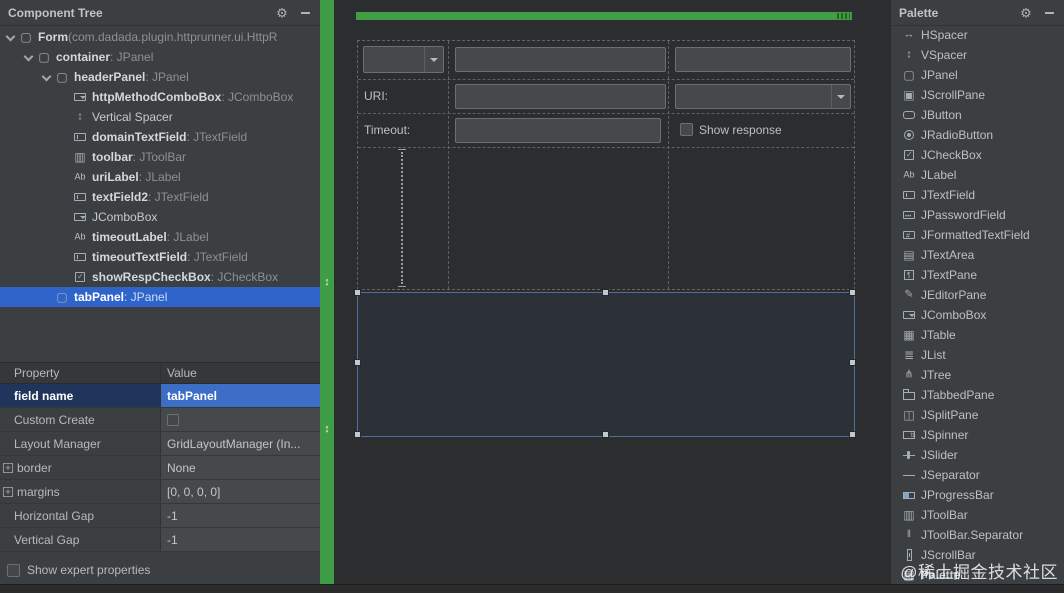 The image size is (1064, 593). I want to click on value-checkbox, so click(173, 419).